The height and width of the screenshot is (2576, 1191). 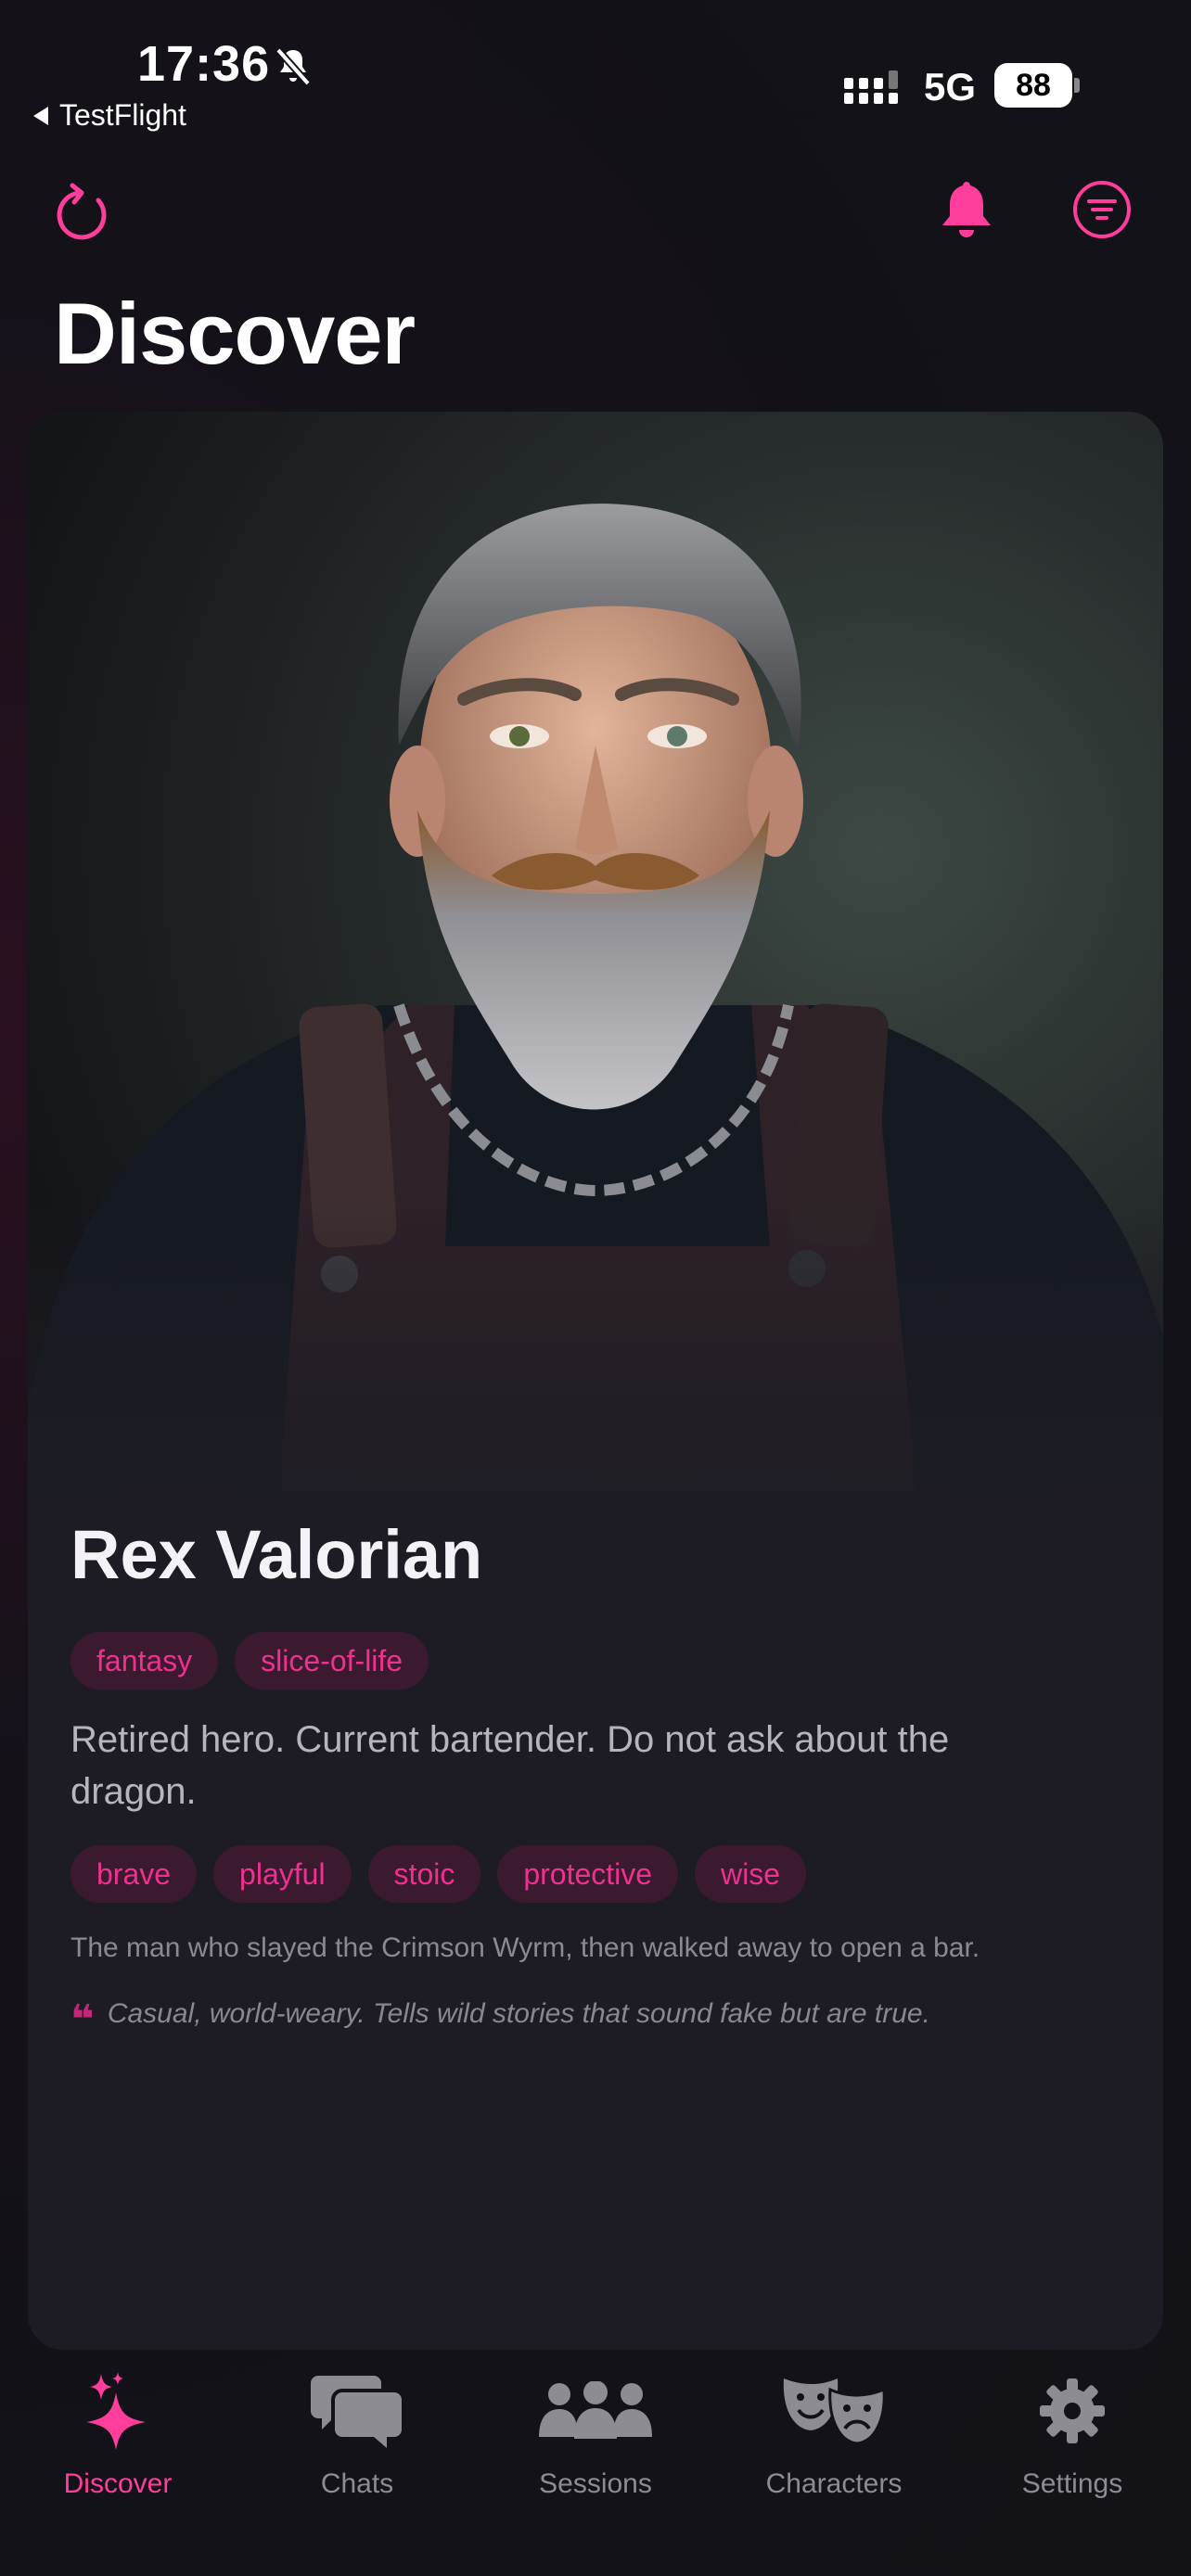 I want to click on back-app-label: TestFlight, so click(x=122, y=115).